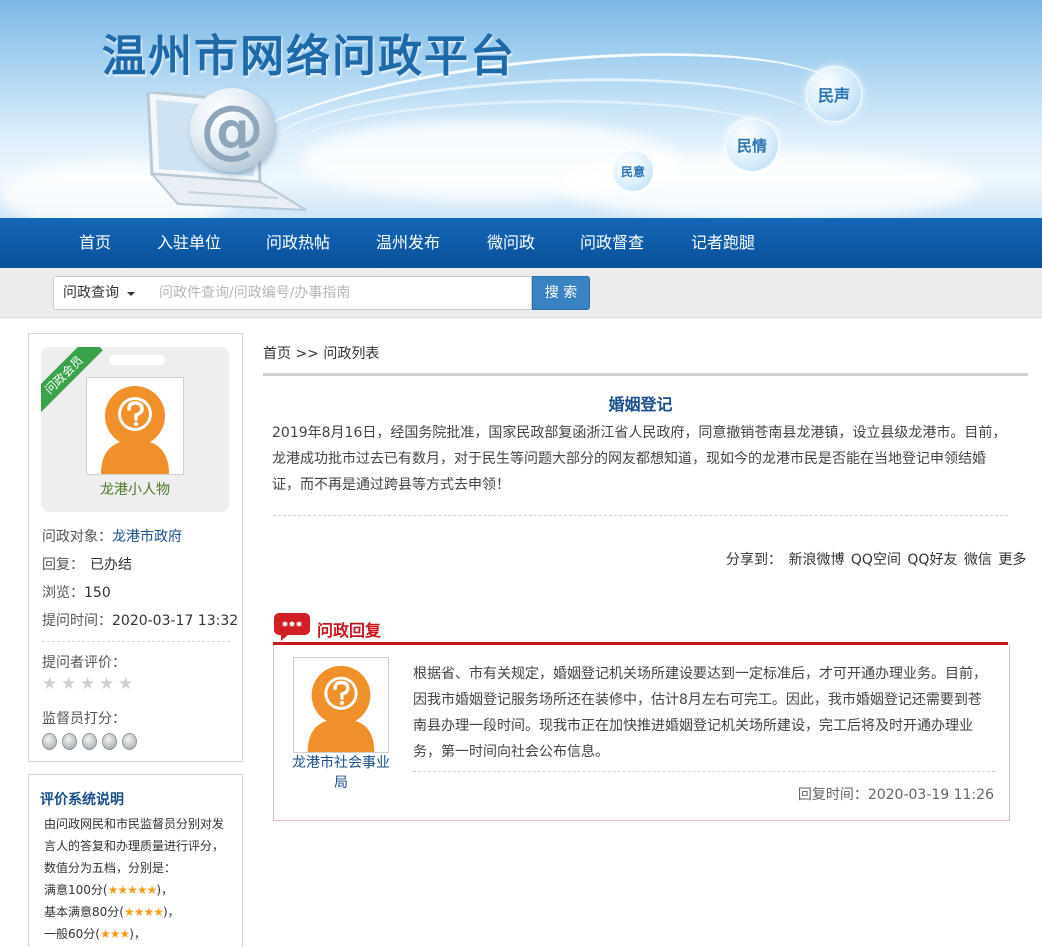  What do you see at coordinates (147, 537) in the screenshot?
I see `target-value: 龙港市政府` at bounding box center [147, 537].